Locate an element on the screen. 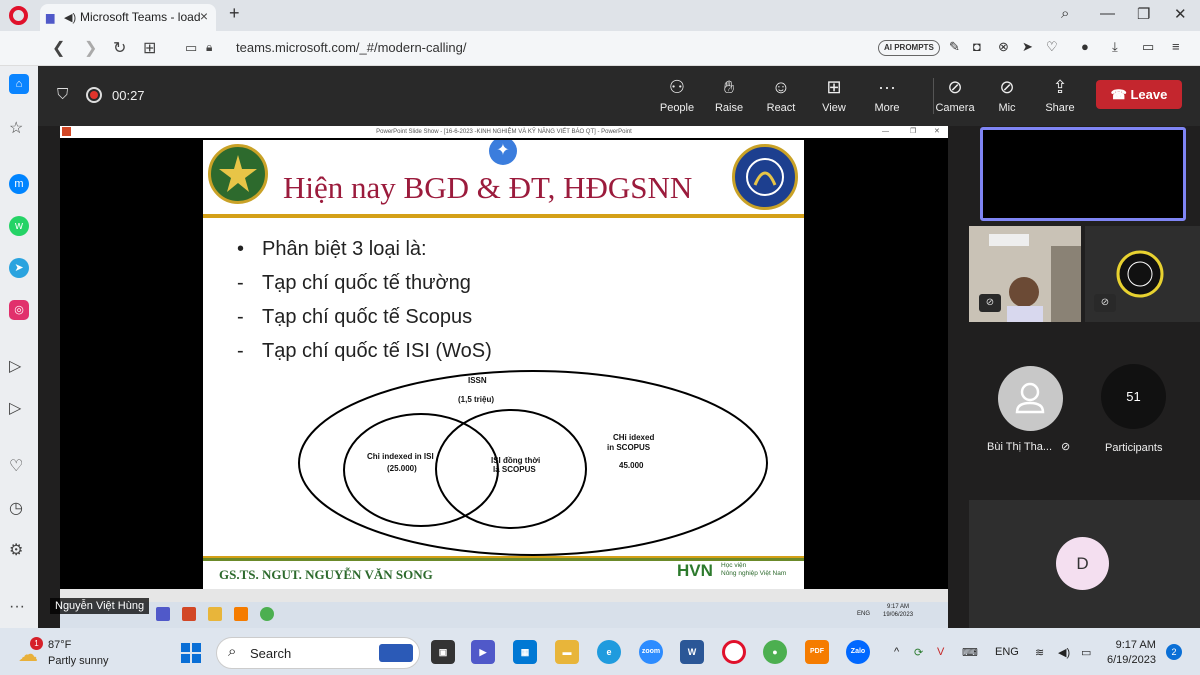 The width and height of the screenshot is (1200, 675). back-icon: ❮ is located at coordinates (58, 48).